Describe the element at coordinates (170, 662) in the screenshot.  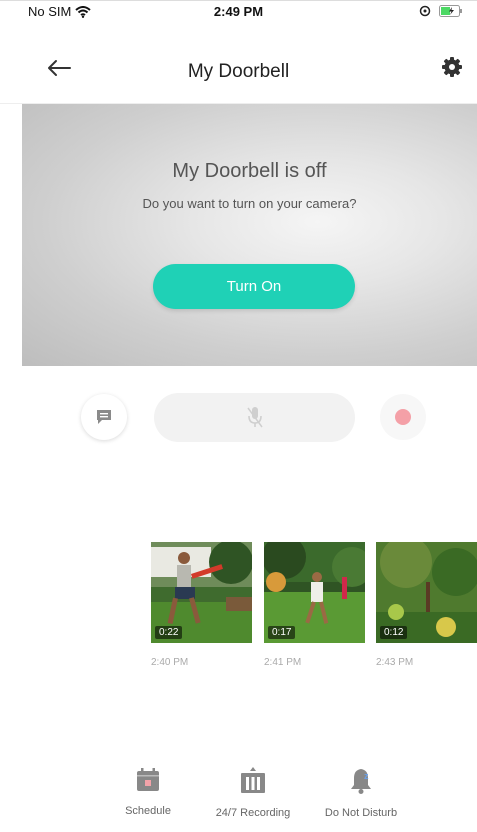
I see `clip-time: 2:40 PM` at that location.